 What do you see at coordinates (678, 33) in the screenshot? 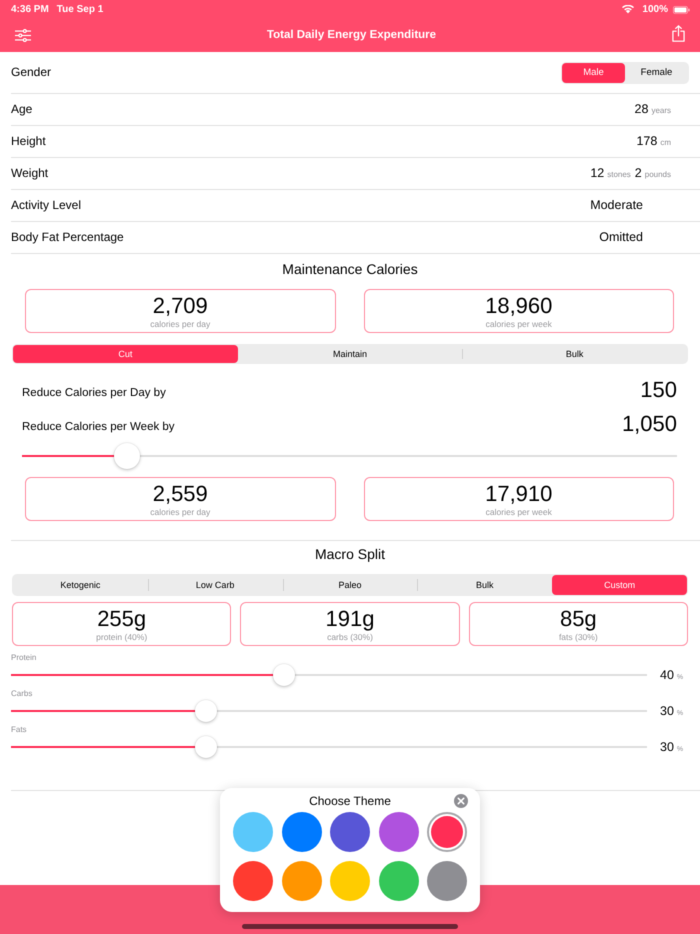
I see `share-icon` at bounding box center [678, 33].